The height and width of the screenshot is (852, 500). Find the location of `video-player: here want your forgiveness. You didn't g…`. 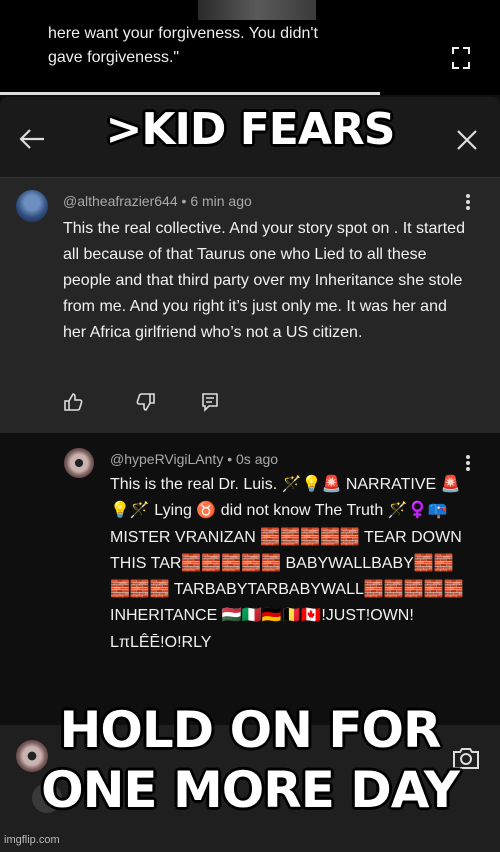

video-player: here want your forgiveness. You didn't g… is located at coordinates (250, 47).